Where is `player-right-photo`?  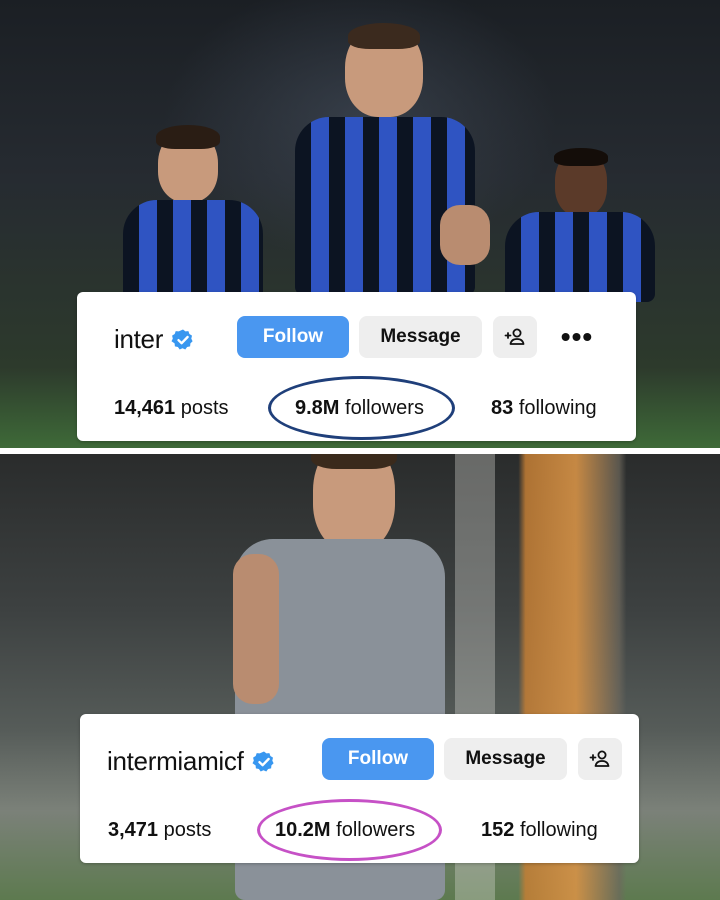 player-right-photo is located at coordinates (585, 225).